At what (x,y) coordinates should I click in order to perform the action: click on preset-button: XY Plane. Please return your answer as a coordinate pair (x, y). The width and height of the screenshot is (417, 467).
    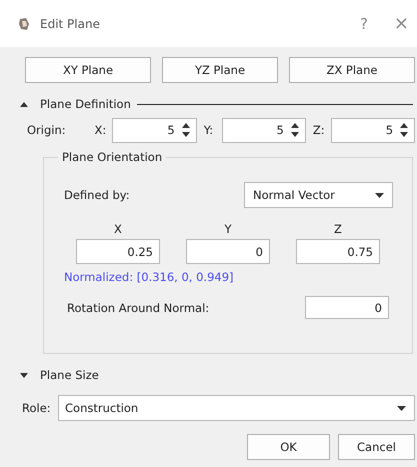
    Looking at the image, I should click on (88, 70).